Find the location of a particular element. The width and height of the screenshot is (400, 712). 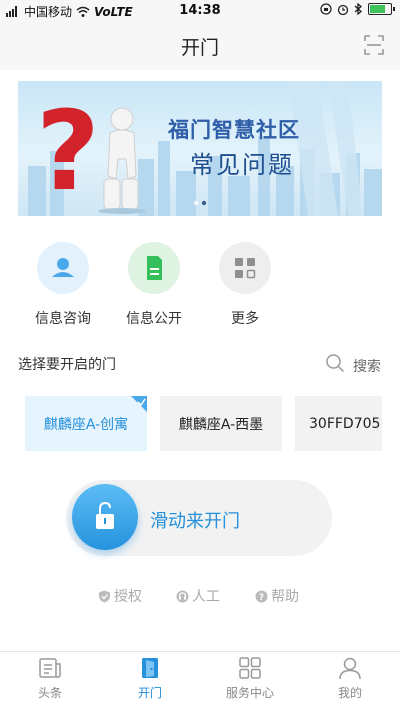

quick-action-consult: 信息咨询 is located at coordinates (63, 285).